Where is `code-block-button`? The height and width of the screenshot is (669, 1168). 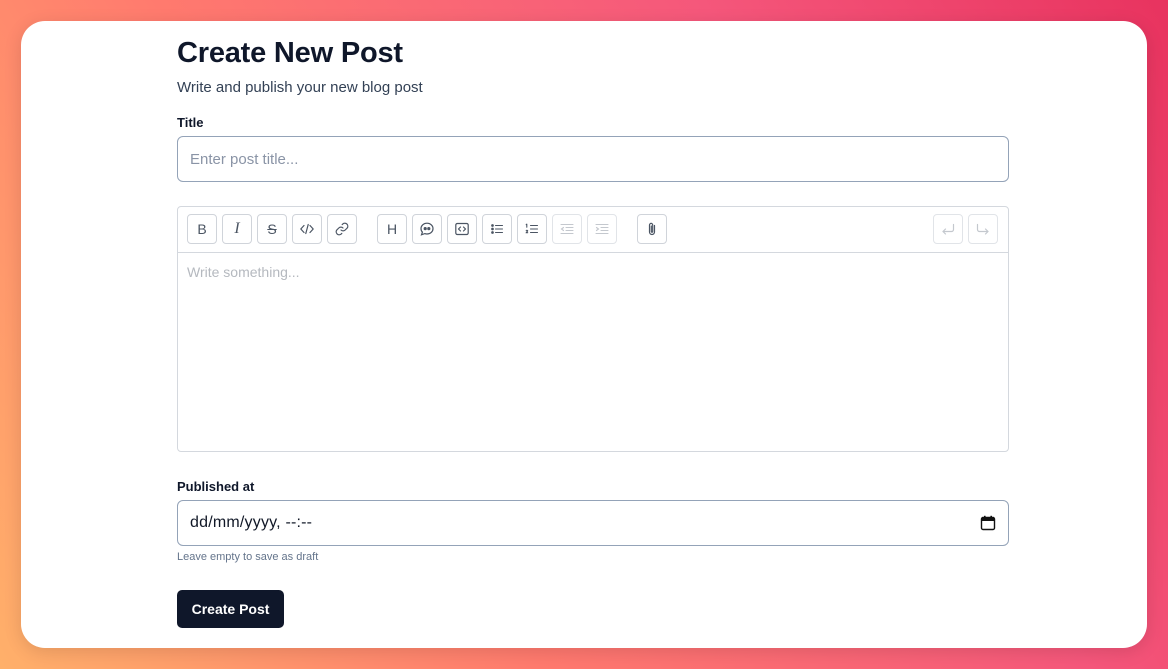
code-block-button is located at coordinates (462, 229).